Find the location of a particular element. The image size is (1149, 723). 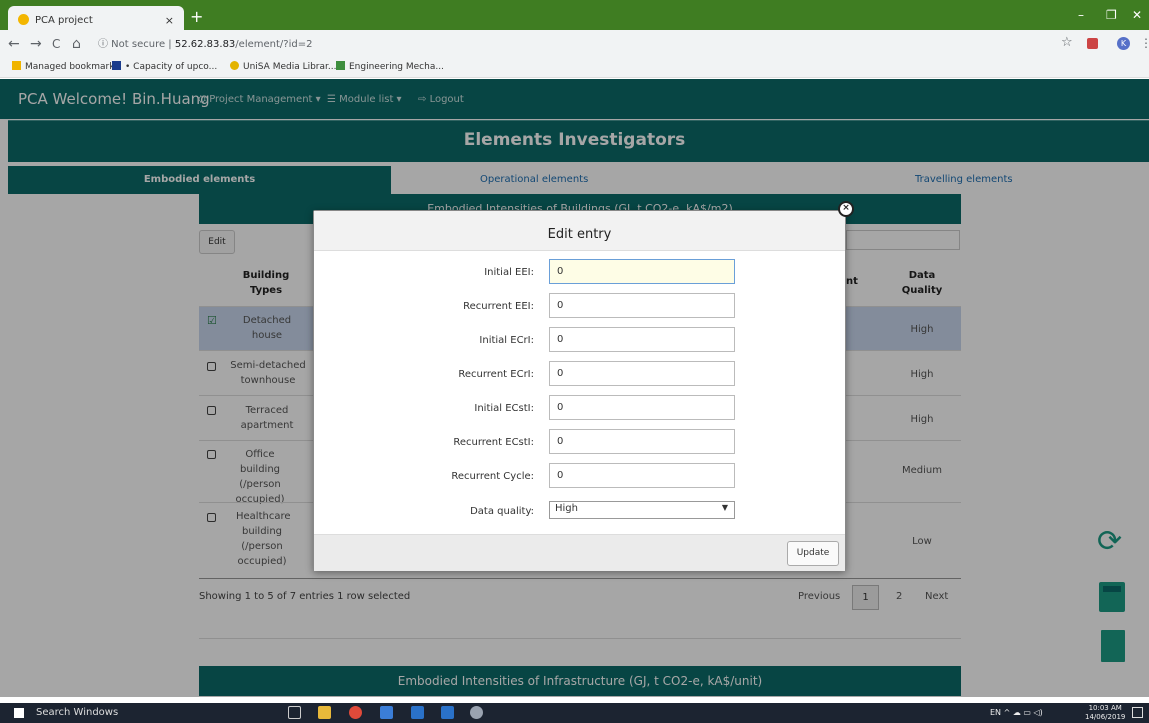

clock-time: 10:03 AM is located at coordinates (1105, 708).